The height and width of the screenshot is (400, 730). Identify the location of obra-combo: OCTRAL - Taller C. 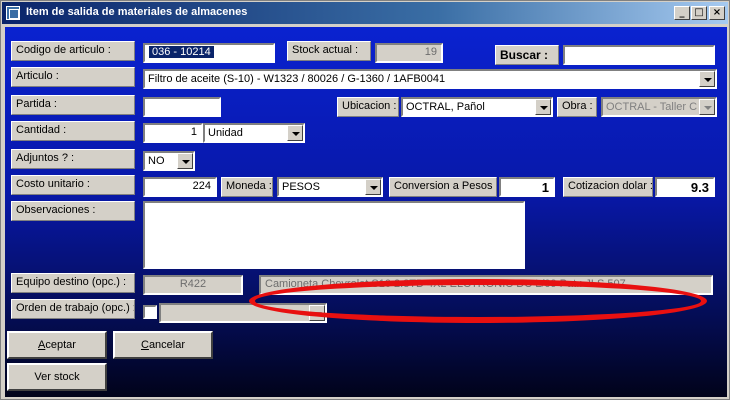
(659, 107).